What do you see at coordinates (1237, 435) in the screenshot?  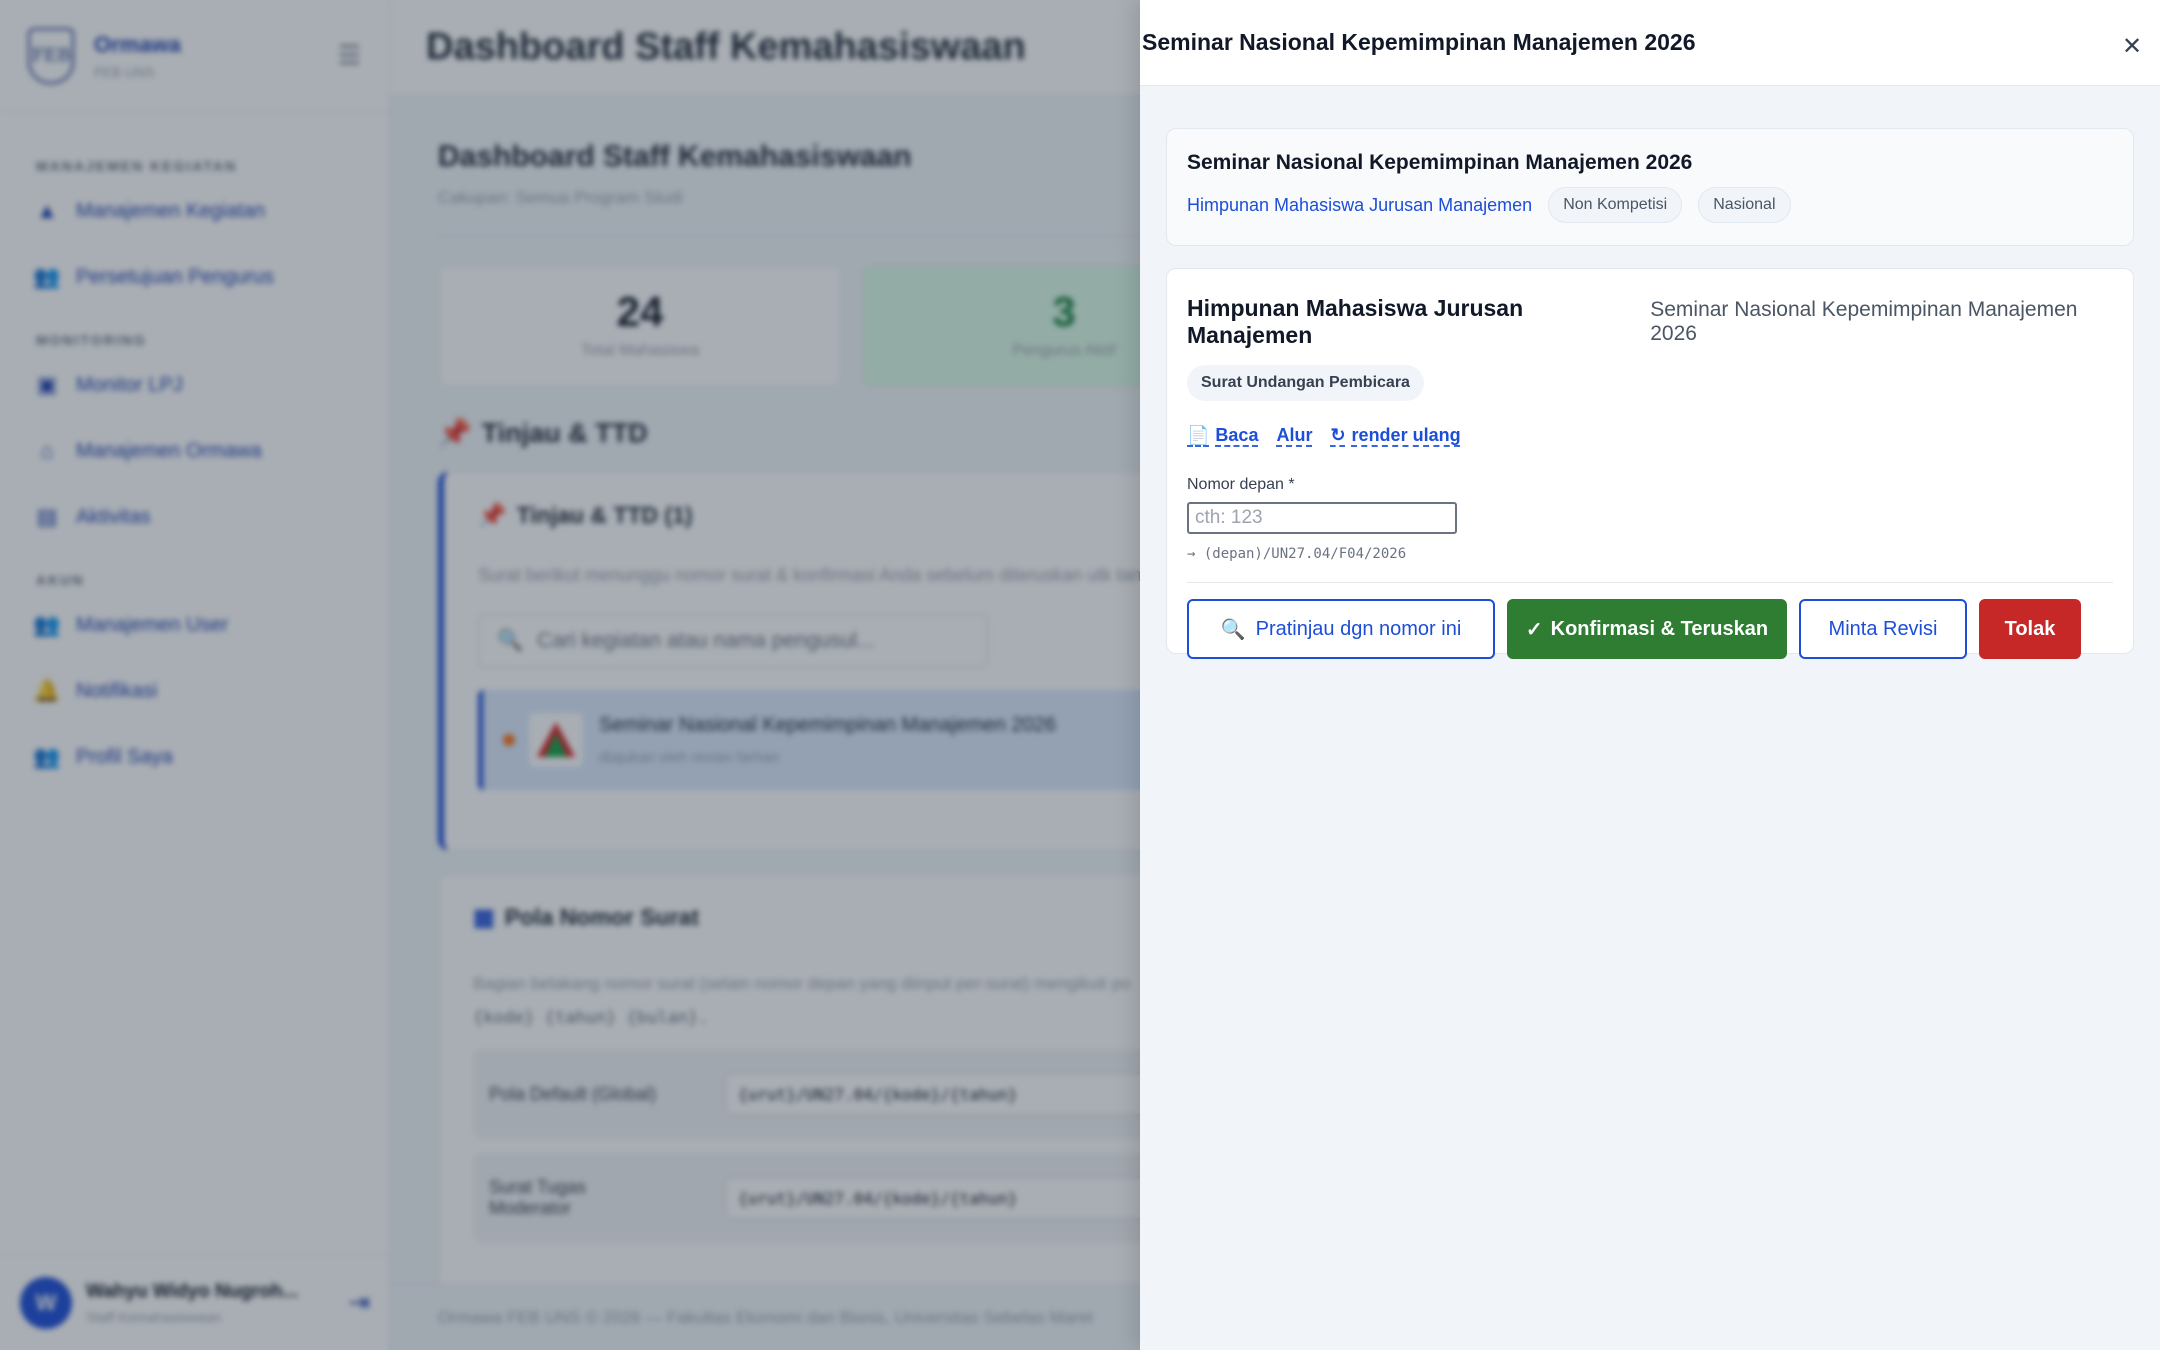 I see `read-link-label: Baca` at bounding box center [1237, 435].